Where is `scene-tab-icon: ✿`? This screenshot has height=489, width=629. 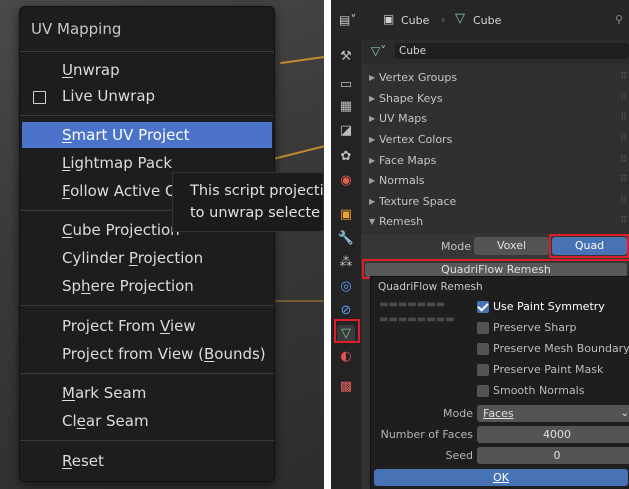
scene-tab-icon: ✿ is located at coordinates (346, 157).